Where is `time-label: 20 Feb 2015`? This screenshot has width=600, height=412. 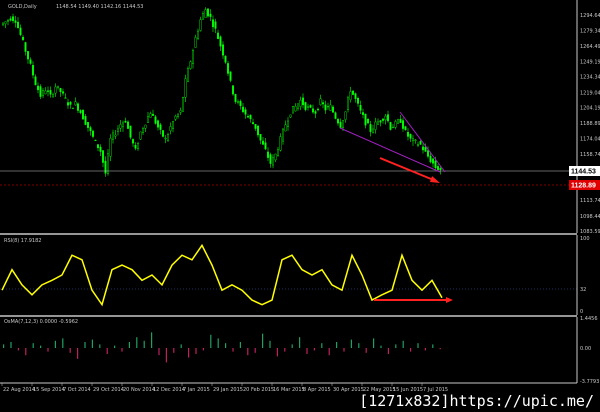
time-label: 20 Feb 2015 is located at coordinates (258, 390).